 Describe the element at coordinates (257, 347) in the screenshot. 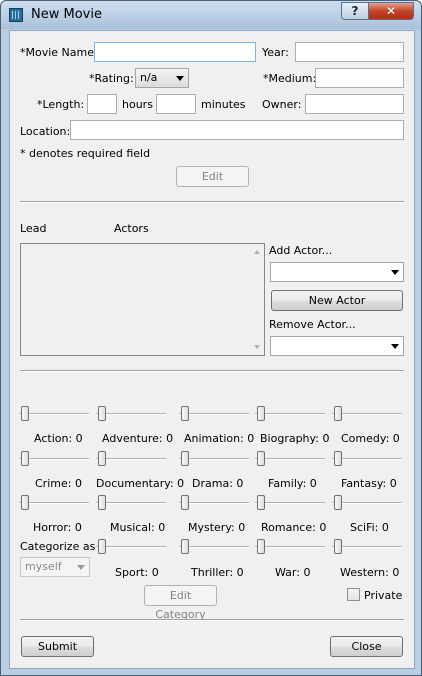

I see `scroll-down-icon` at that location.